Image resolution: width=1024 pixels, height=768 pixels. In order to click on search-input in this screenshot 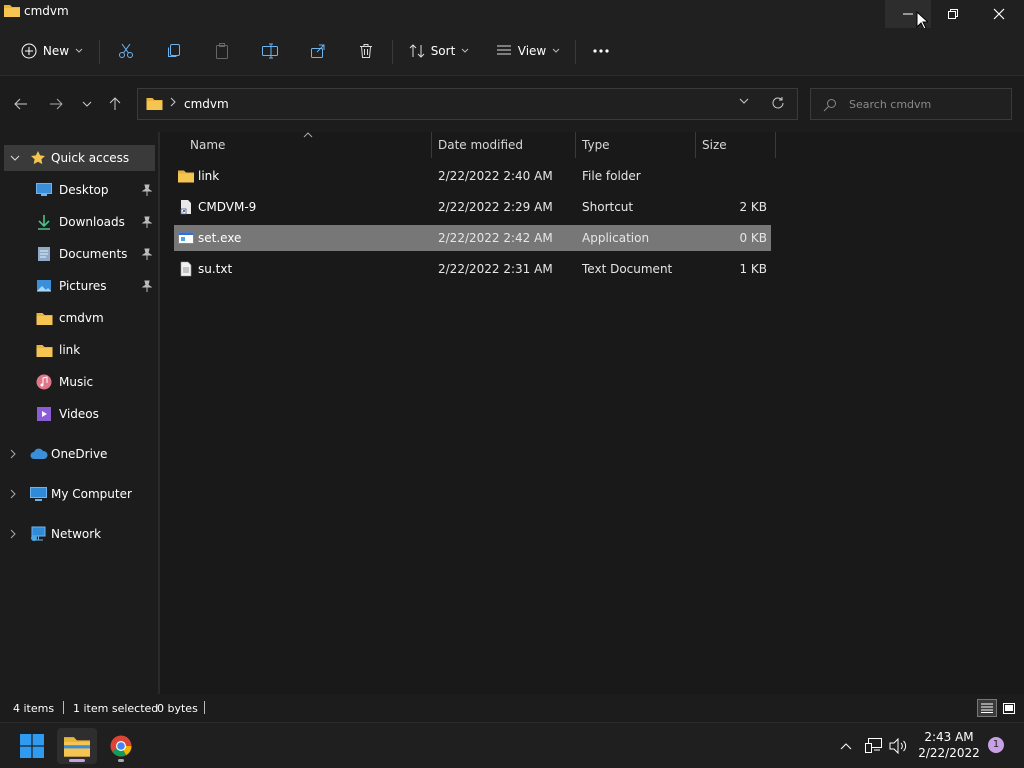, I will do `click(926, 104)`.